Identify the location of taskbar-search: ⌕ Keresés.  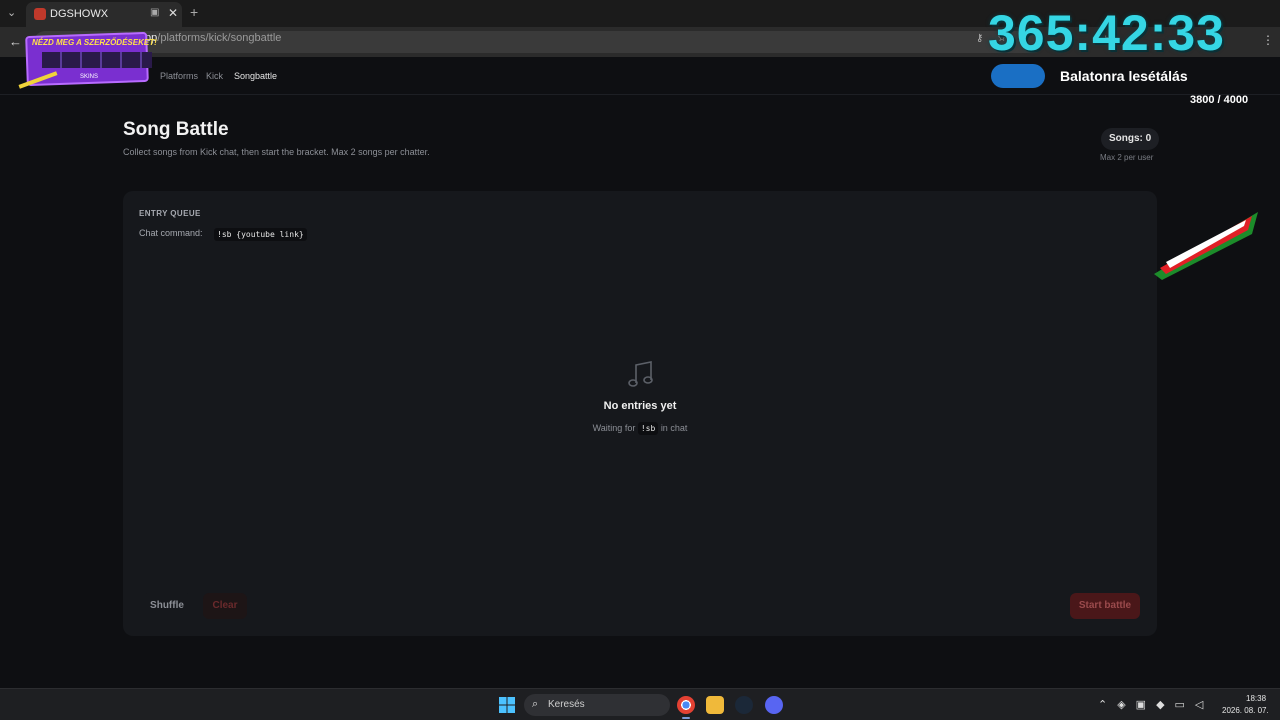
(597, 705).